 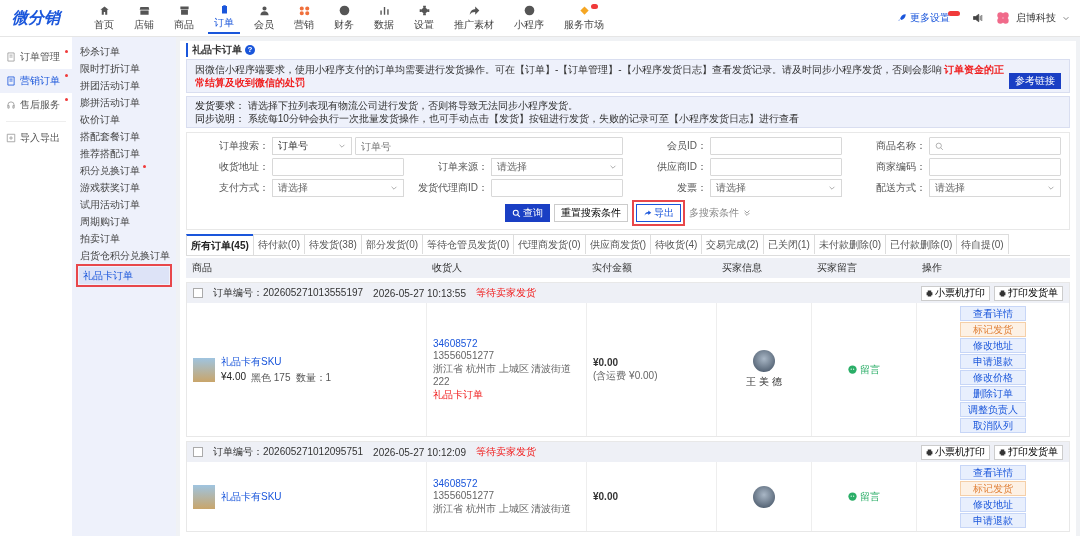 I want to click on search-field, so click(x=995, y=146).